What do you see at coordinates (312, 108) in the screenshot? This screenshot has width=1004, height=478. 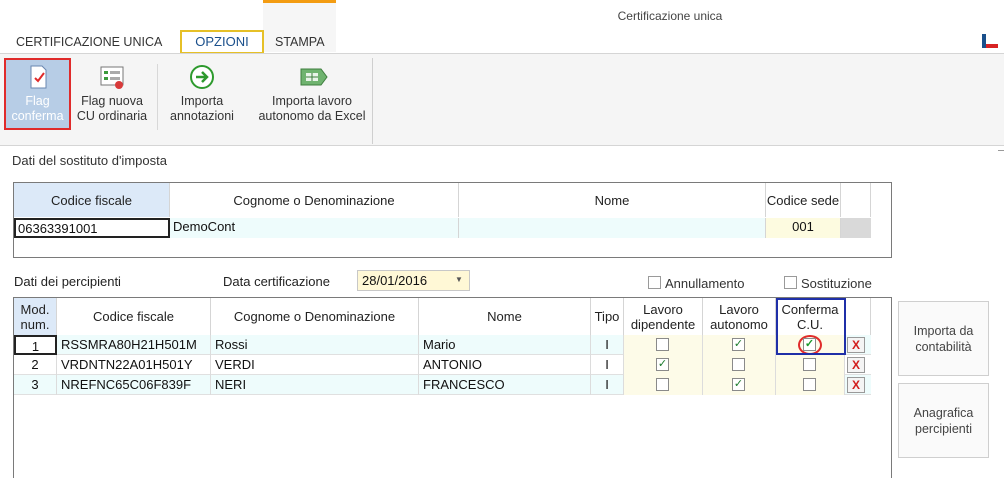 I see `importa-excel-label: Importa lavoro autonomo da Excel` at bounding box center [312, 108].